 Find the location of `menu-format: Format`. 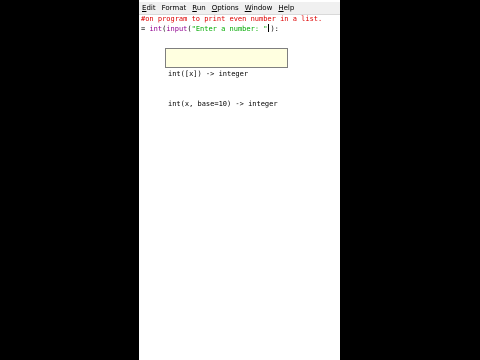

menu-format: Format is located at coordinates (174, 8).